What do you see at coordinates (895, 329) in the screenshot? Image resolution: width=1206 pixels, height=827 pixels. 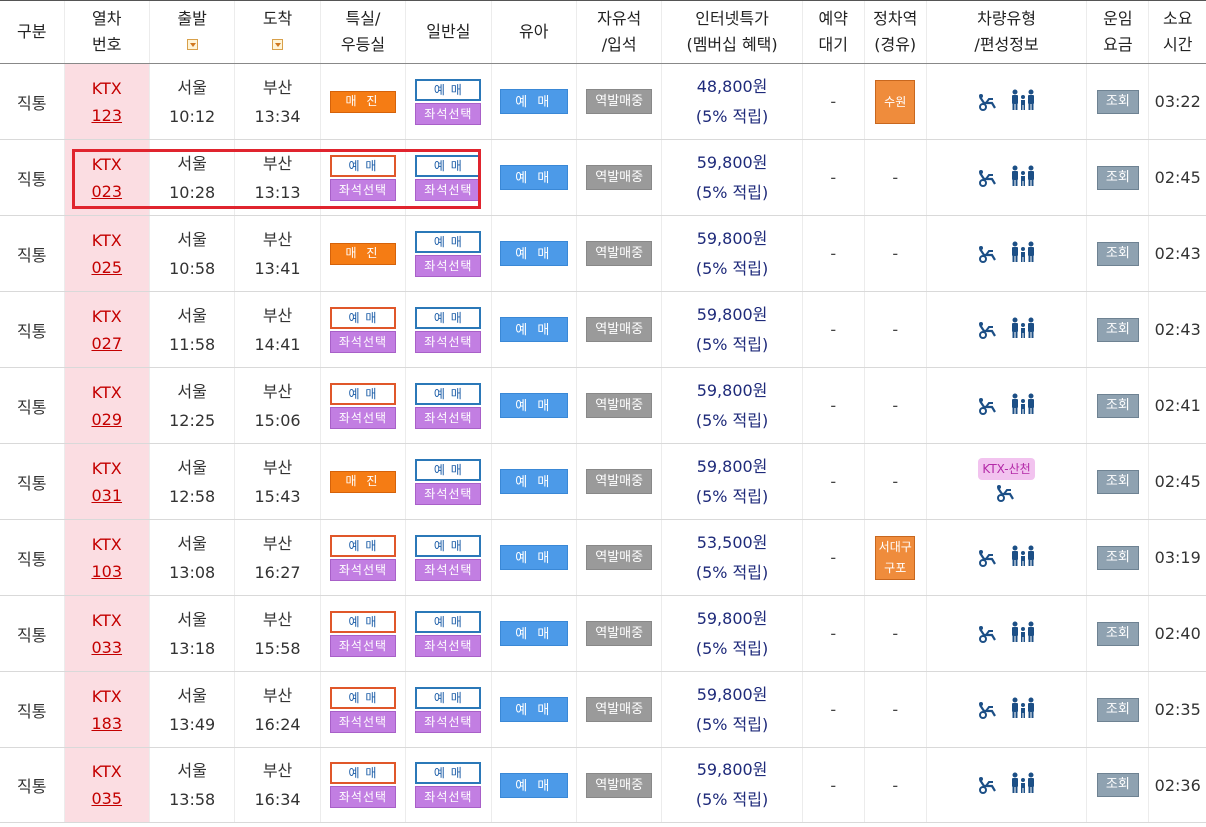 I see `no-stops: -` at bounding box center [895, 329].